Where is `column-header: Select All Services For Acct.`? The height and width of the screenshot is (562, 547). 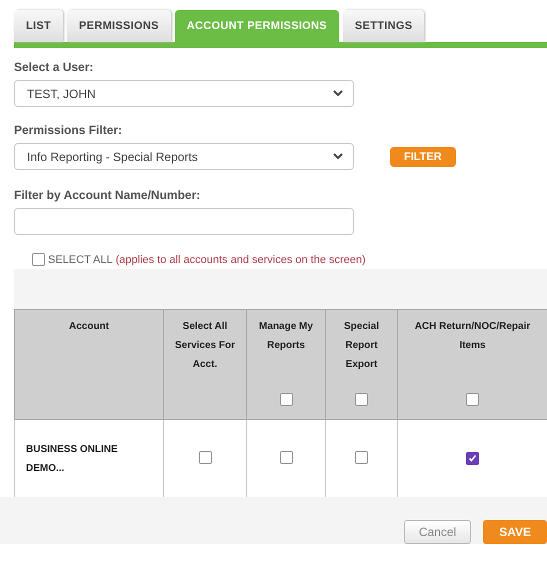 column-header: Select All Services For Acct. is located at coordinates (205, 346).